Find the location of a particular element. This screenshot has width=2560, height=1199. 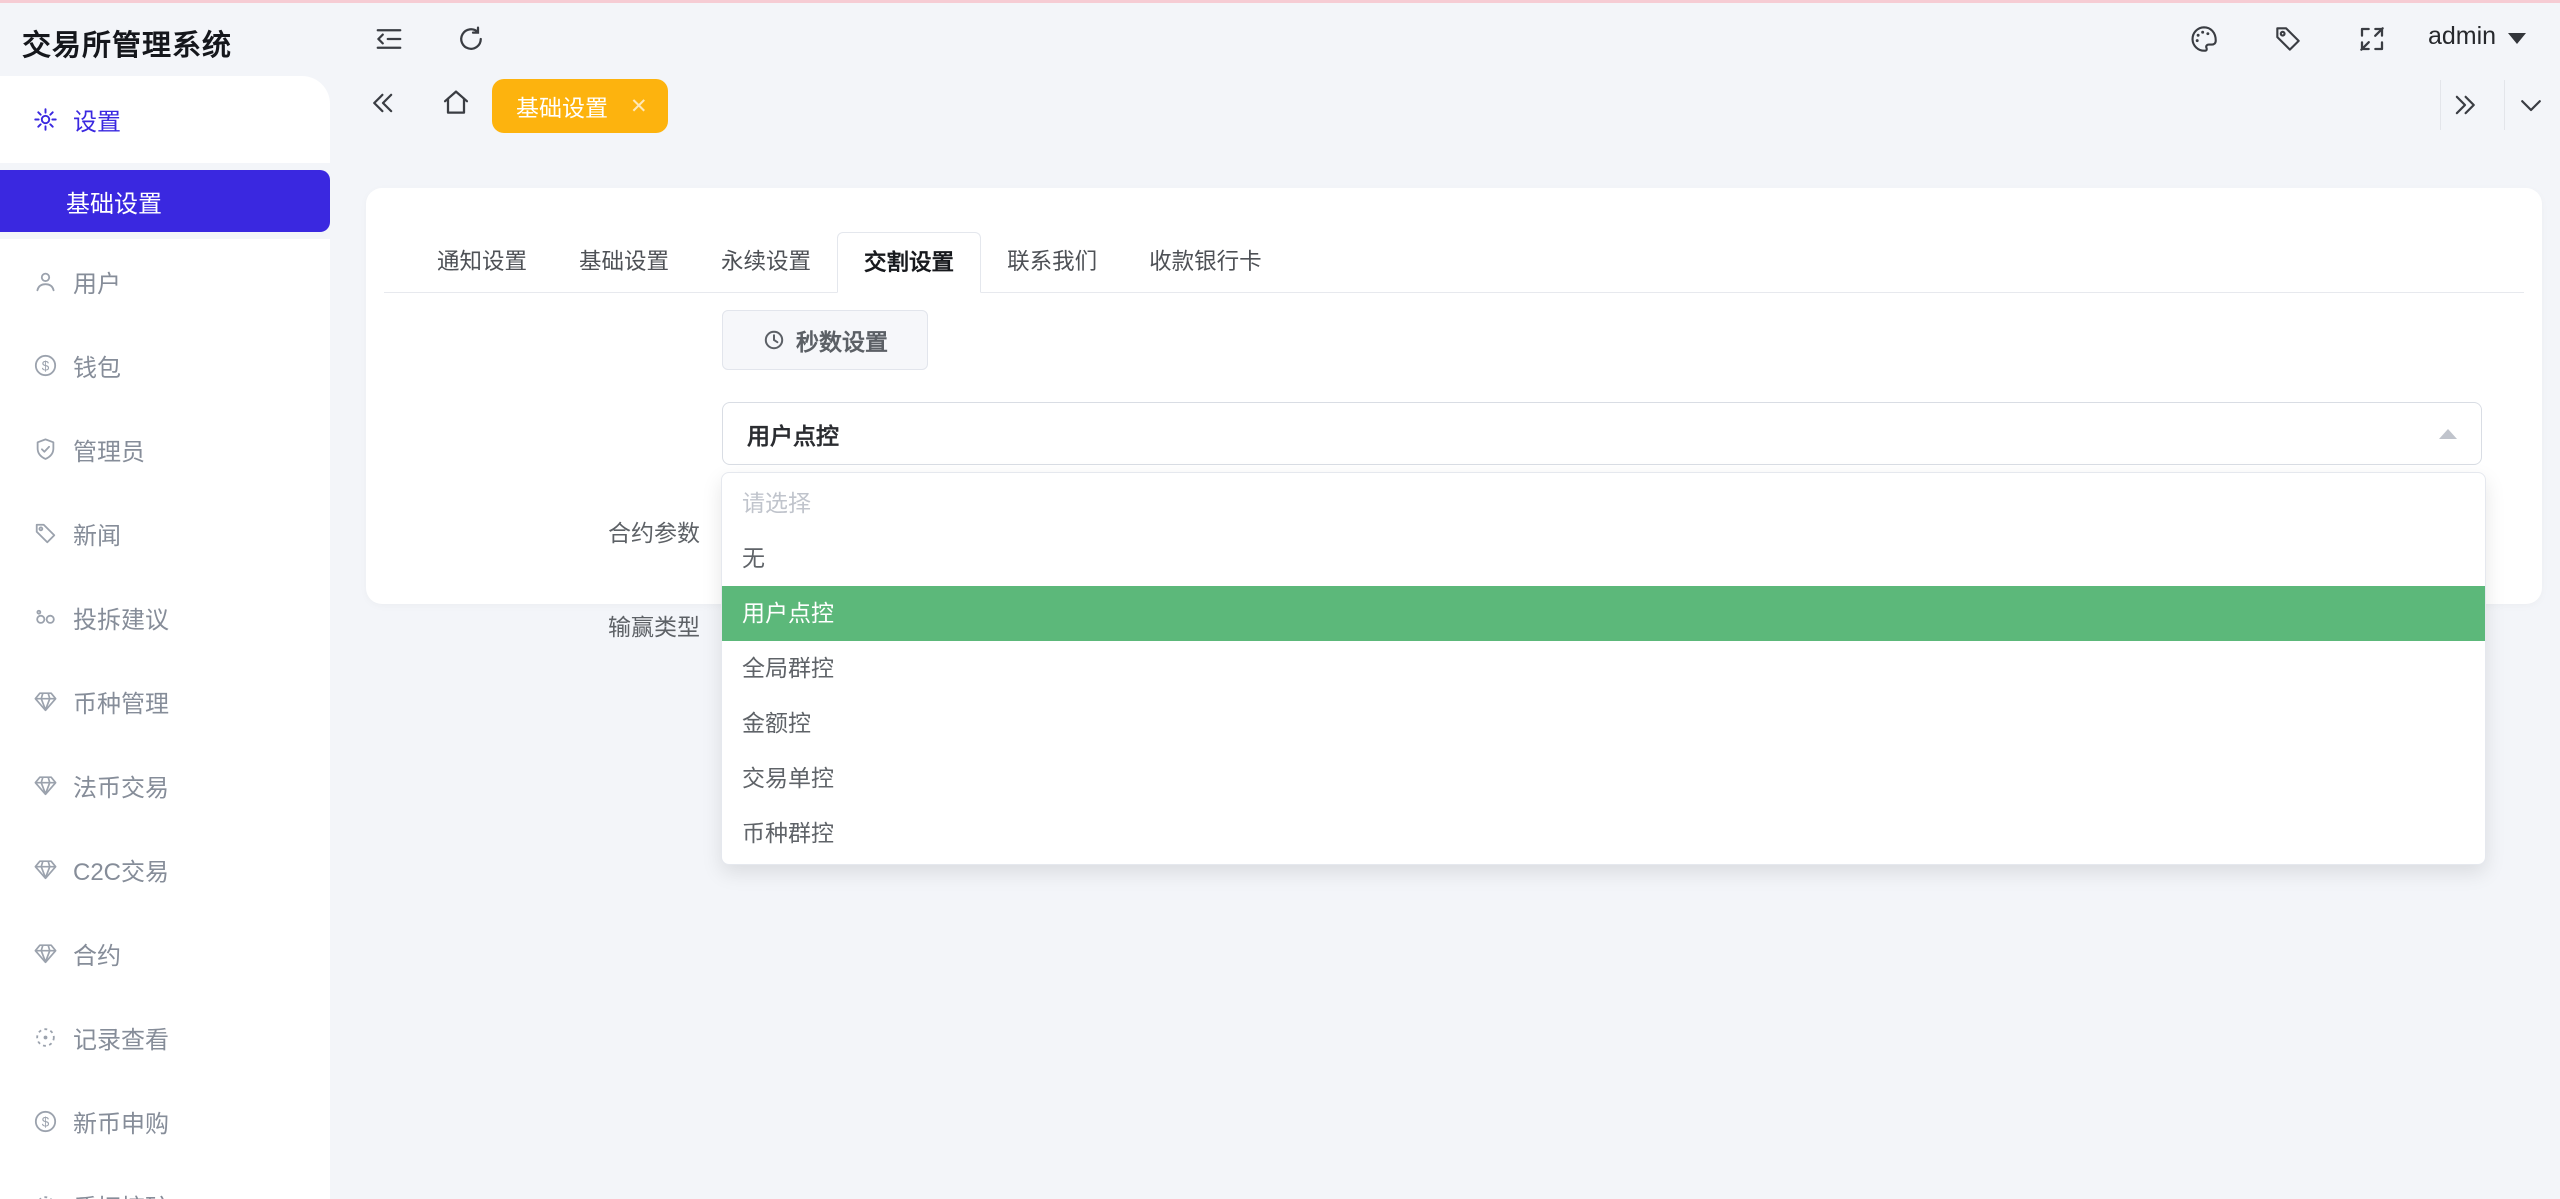

option-amount-control: 金额控 is located at coordinates (1603, 723).